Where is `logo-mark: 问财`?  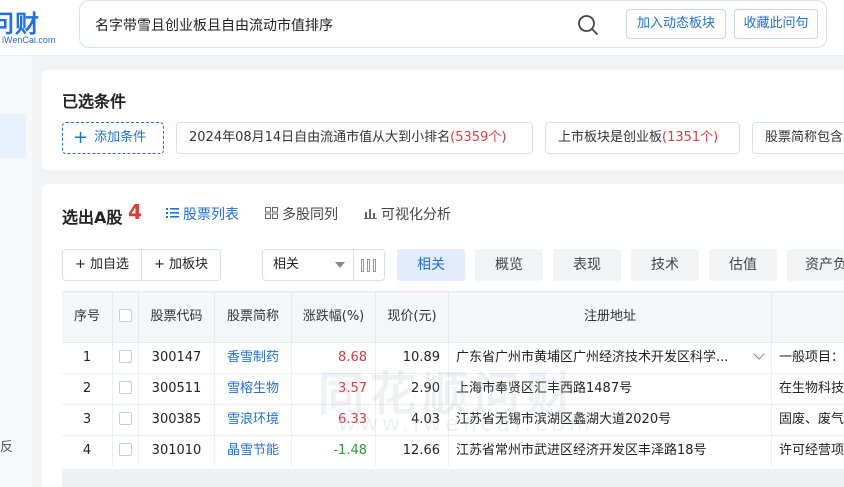 logo-mark: 问财 is located at coordinates (20, 24).